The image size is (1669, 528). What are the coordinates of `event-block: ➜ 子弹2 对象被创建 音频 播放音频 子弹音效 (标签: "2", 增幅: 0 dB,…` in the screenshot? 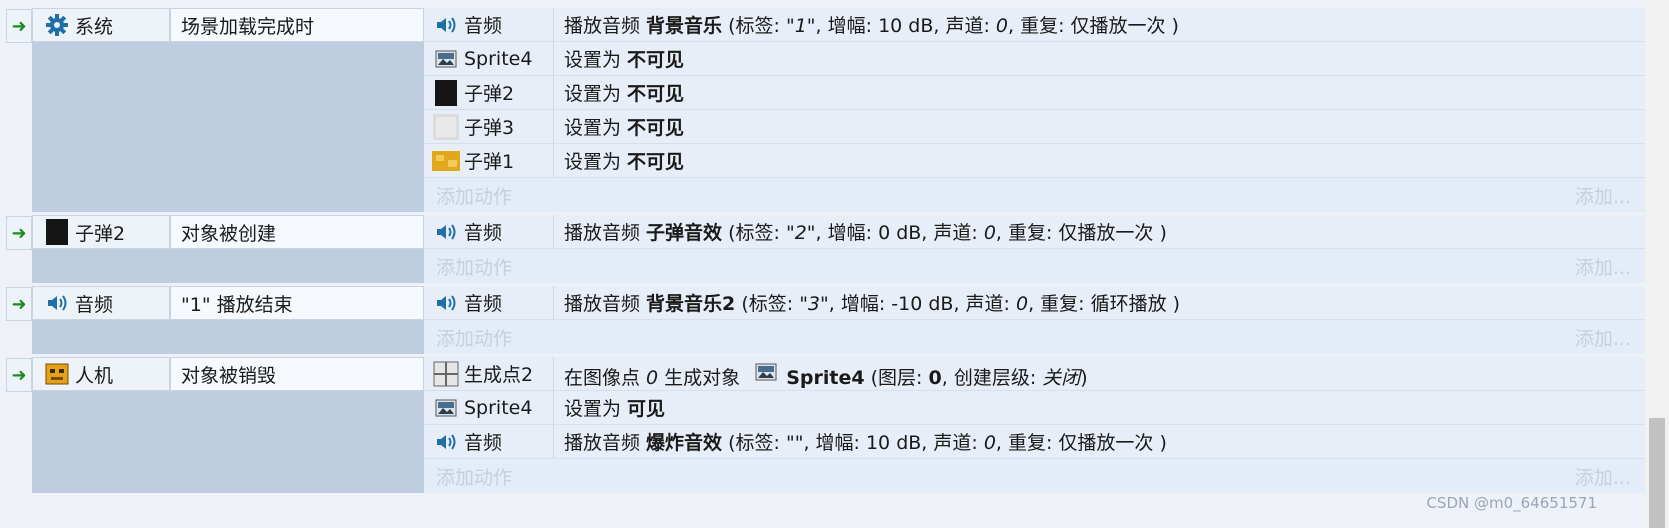 It's located at (825, 249).